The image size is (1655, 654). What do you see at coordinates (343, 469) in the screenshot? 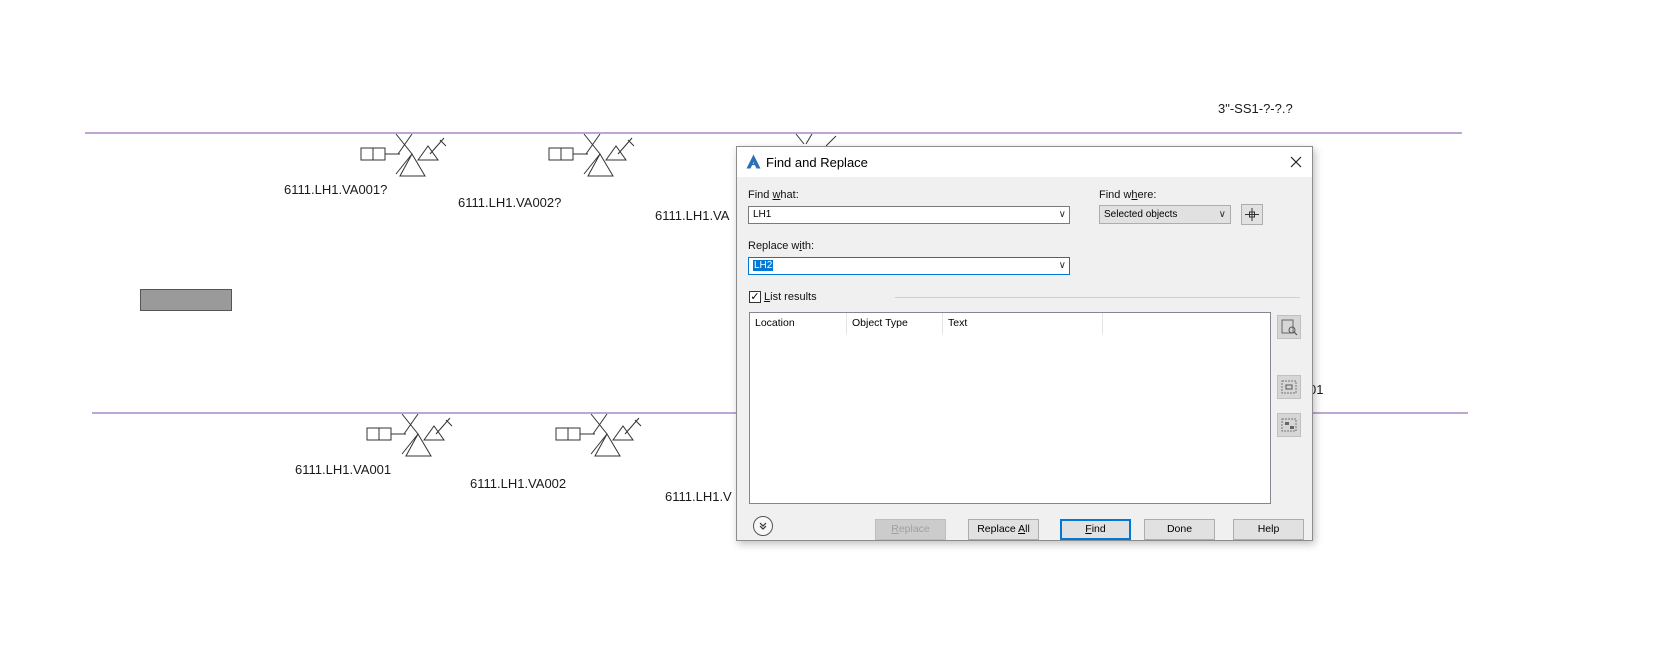
I see `valve-tag-lower-1: 6111.LH1.VA001` at bounding box center [343, 469].